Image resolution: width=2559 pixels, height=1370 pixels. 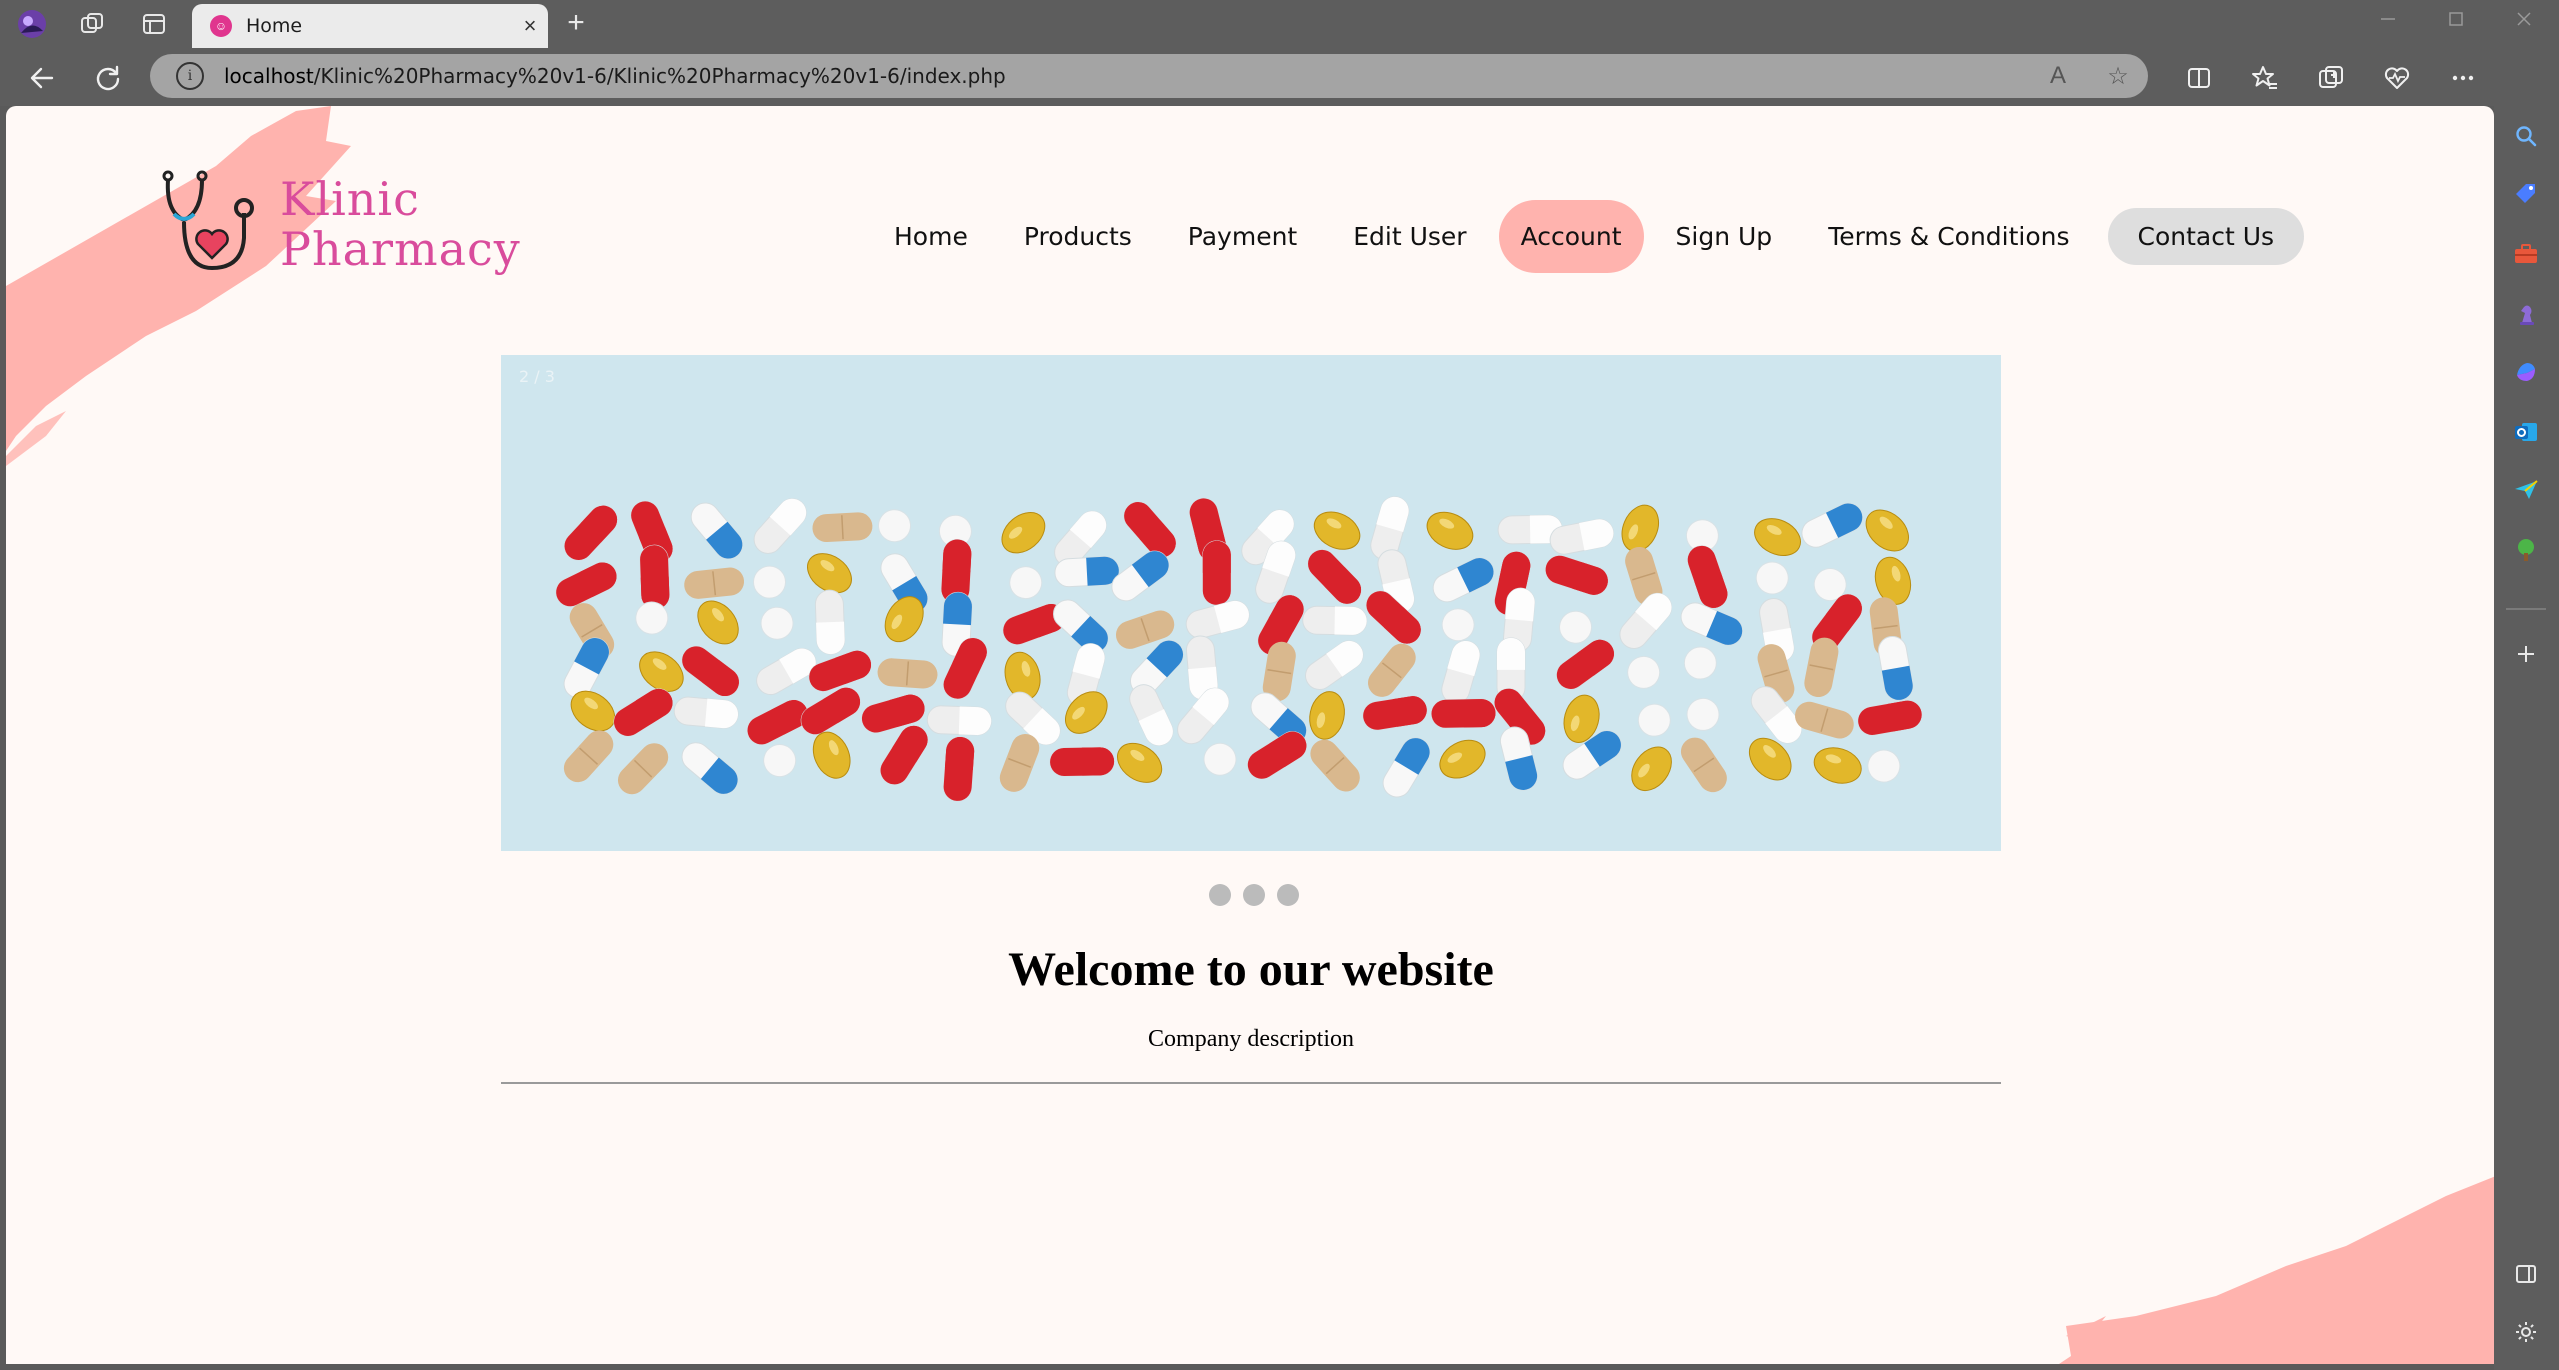 What do you see at coordinates (1948, 236) in the screenshot?
I see `nav-terms: Terms & Conditions` at bounding box center [1948, 236].